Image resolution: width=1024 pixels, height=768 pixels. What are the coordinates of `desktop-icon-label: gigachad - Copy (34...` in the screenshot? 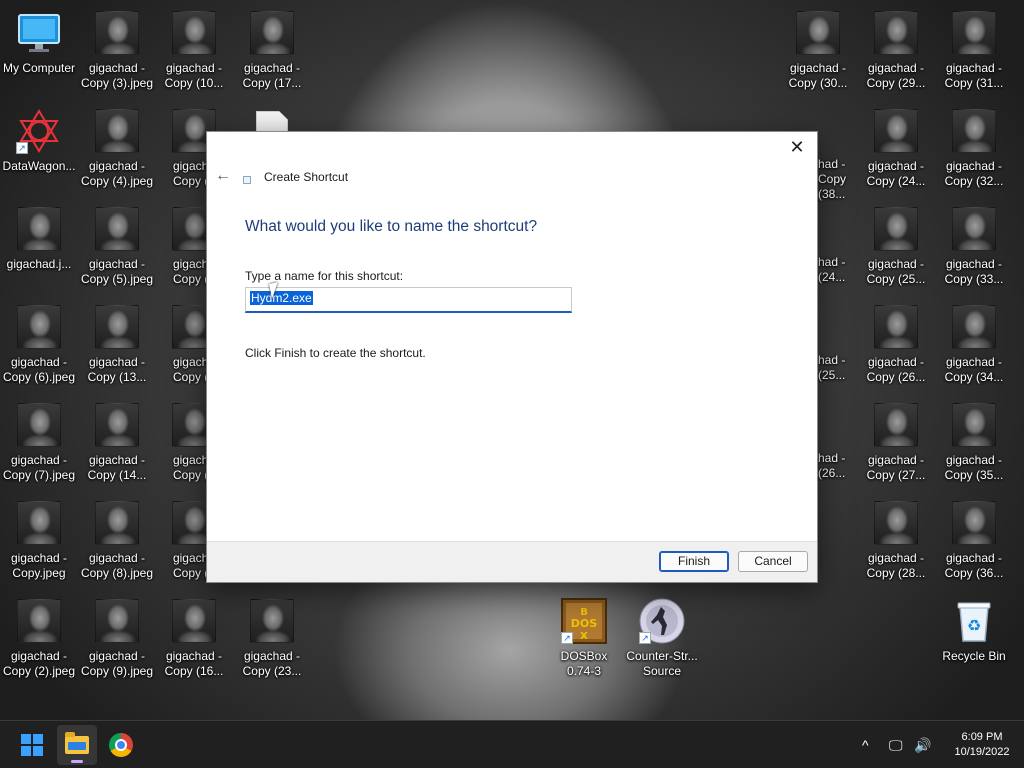 It's located at (974, 369).